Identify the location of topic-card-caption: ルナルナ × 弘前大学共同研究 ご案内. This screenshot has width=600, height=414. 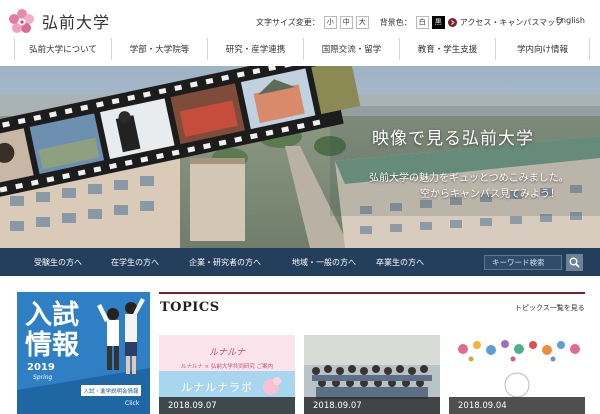
(227, 367).